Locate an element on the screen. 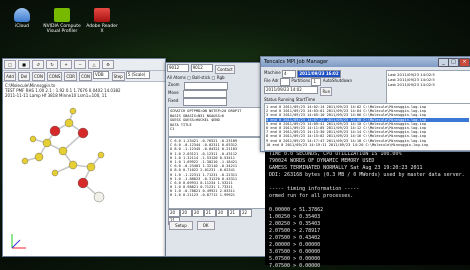 The image size is (470, 270). date-row: 2011/09/23 14:02 Run is located at coordinates (324, 91).